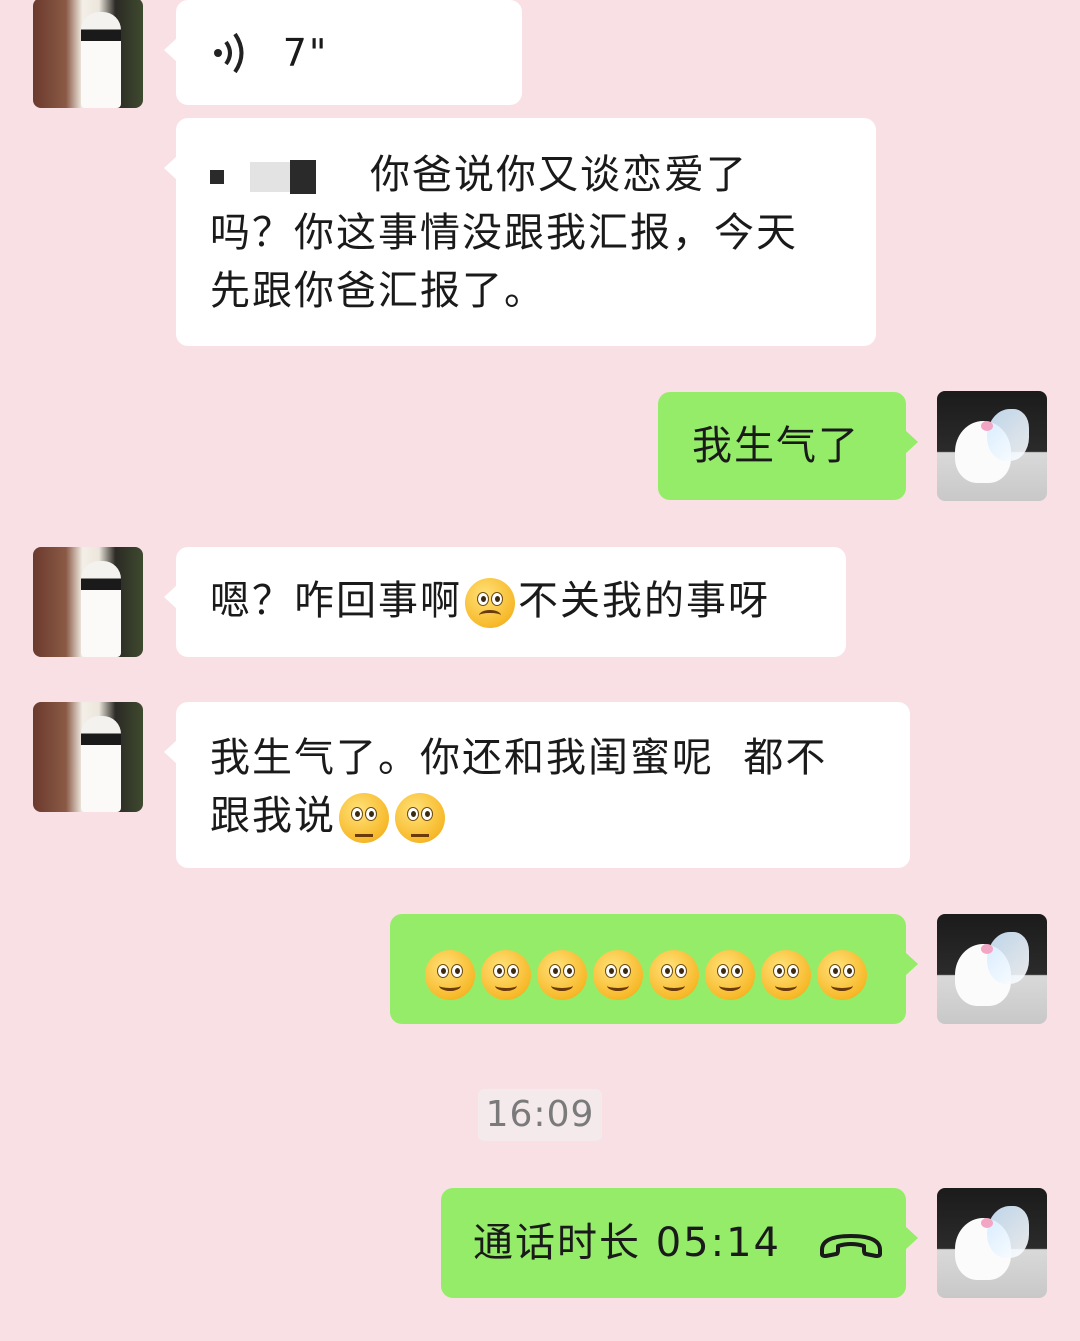 The width and height of the screenshot is (1080, 1341). What do you see at coordinates (850, 1246) in the screenshot?
I see `phone-hangup-icon` at bounding box center [850, 1246].